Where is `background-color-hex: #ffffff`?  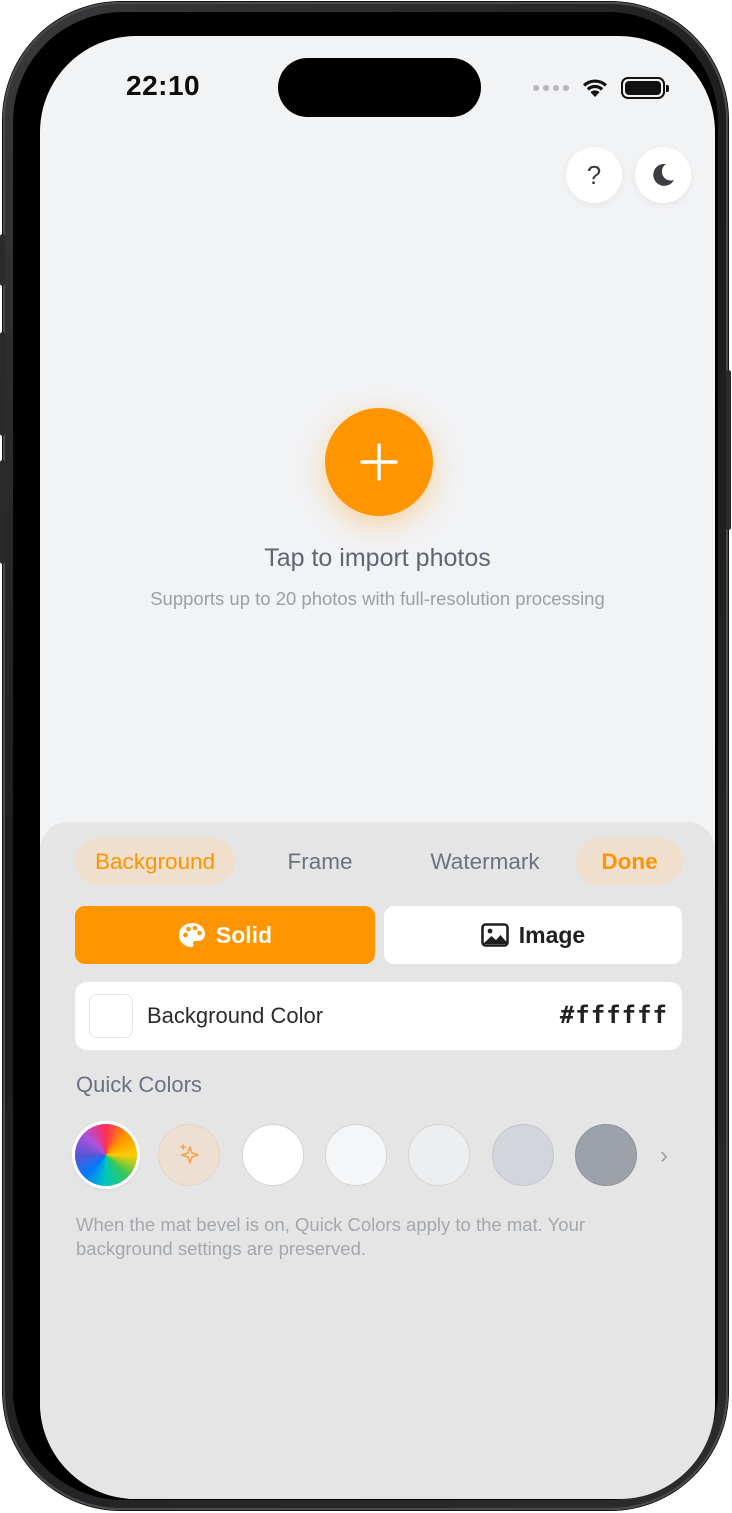
background-color-hex: #ffffff is located at coordinates (614, 1015).